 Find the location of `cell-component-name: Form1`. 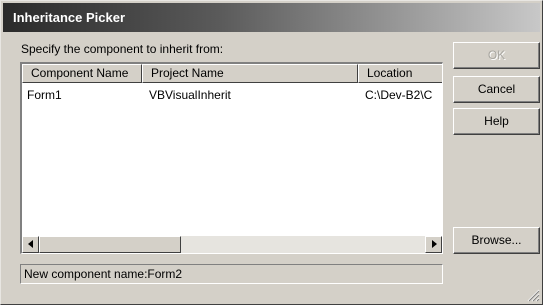

cell-component-name: Form1 is located at coordinates (44, 95).